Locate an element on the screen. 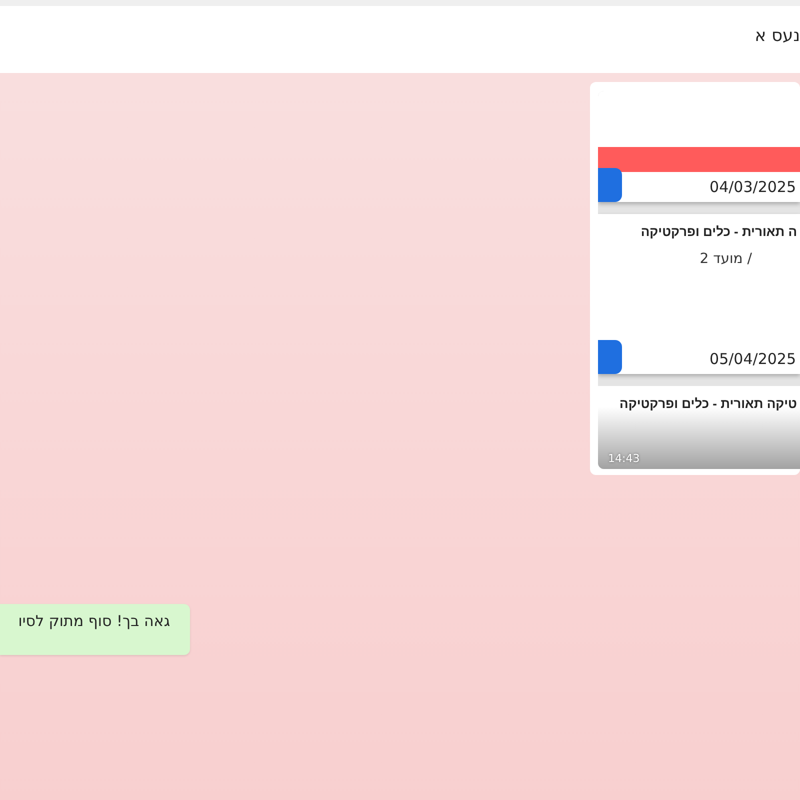  chat-title: נעס א is located at coordinates (777, 36).